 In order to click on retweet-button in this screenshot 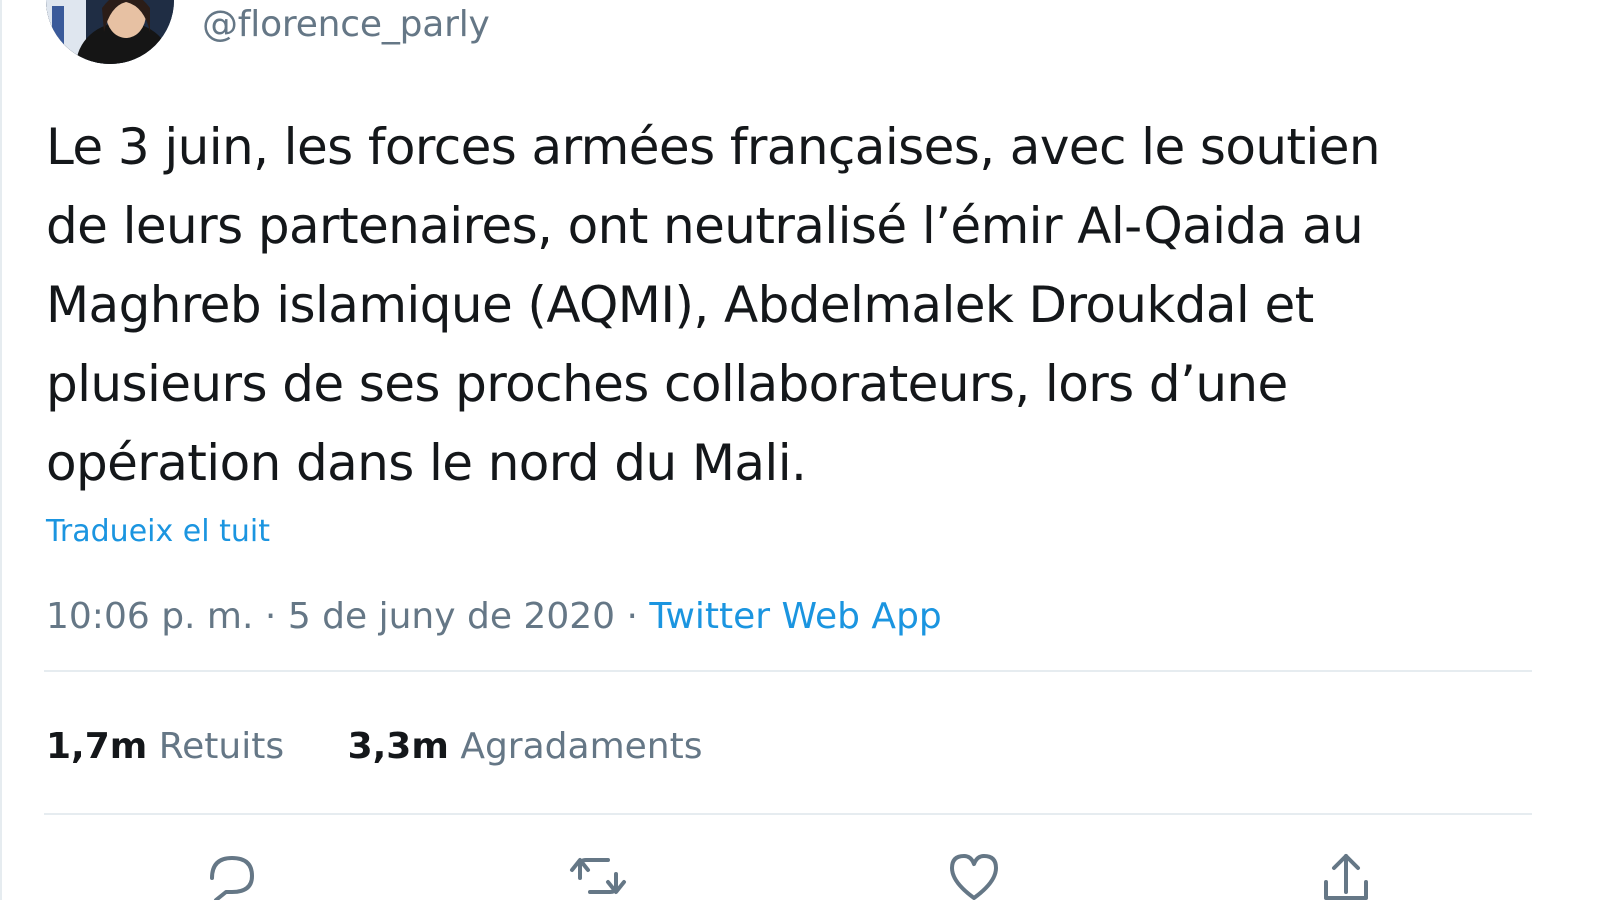, I will do `click(598, 874)`.